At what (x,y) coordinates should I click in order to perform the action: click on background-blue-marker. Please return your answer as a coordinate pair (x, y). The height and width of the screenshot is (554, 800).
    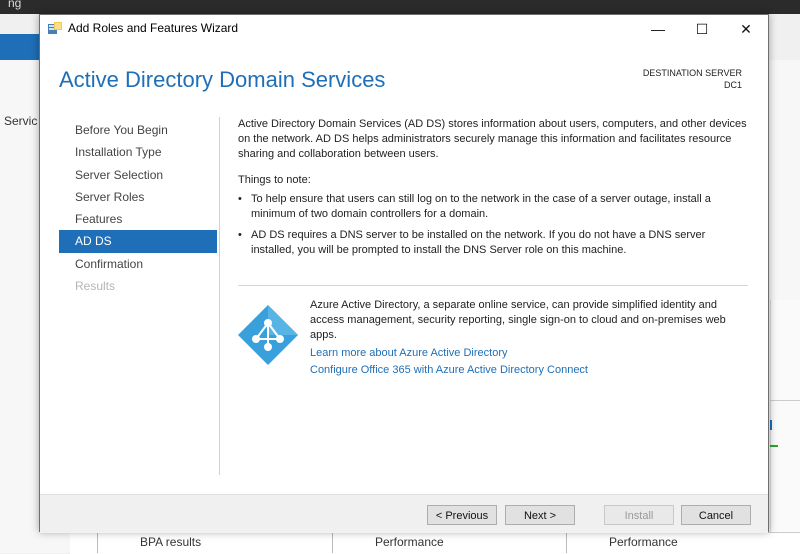
    Looking at the image, I should click on (771, 425).